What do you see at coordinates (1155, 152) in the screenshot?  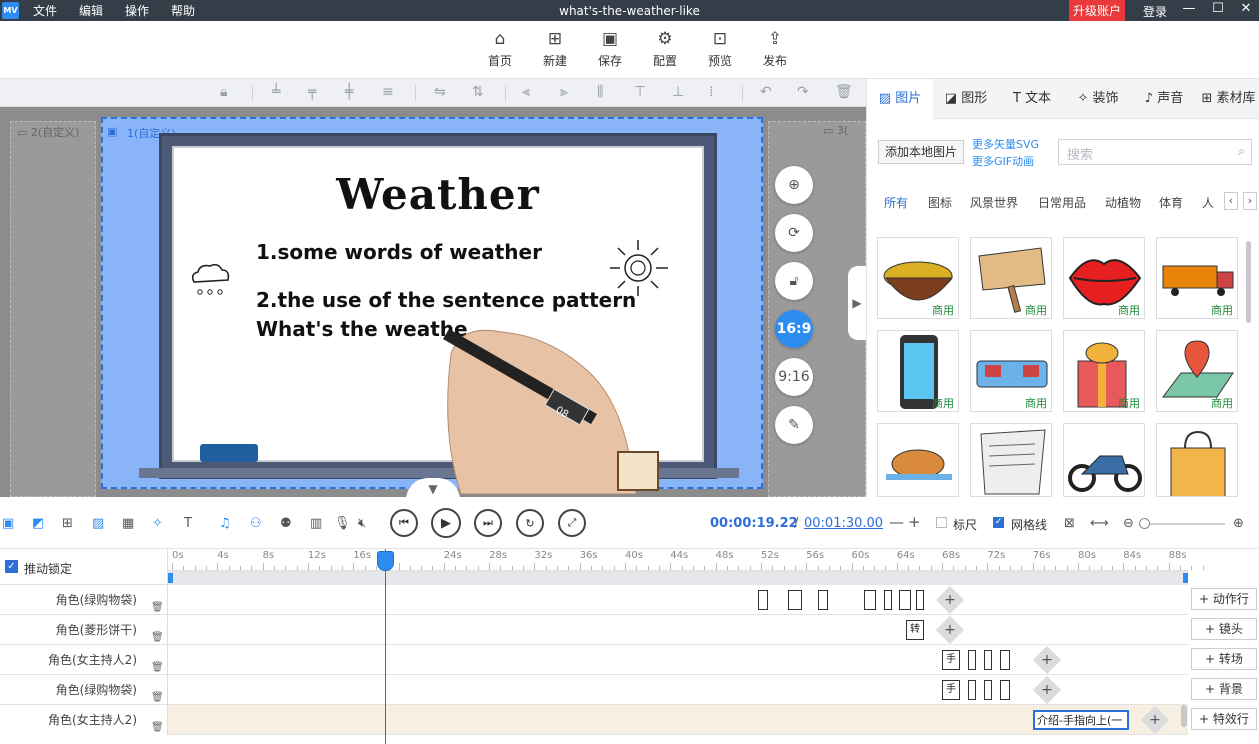 I see `asset-search-input: 搜索 ⌕` at bounding box center [1155, 152].